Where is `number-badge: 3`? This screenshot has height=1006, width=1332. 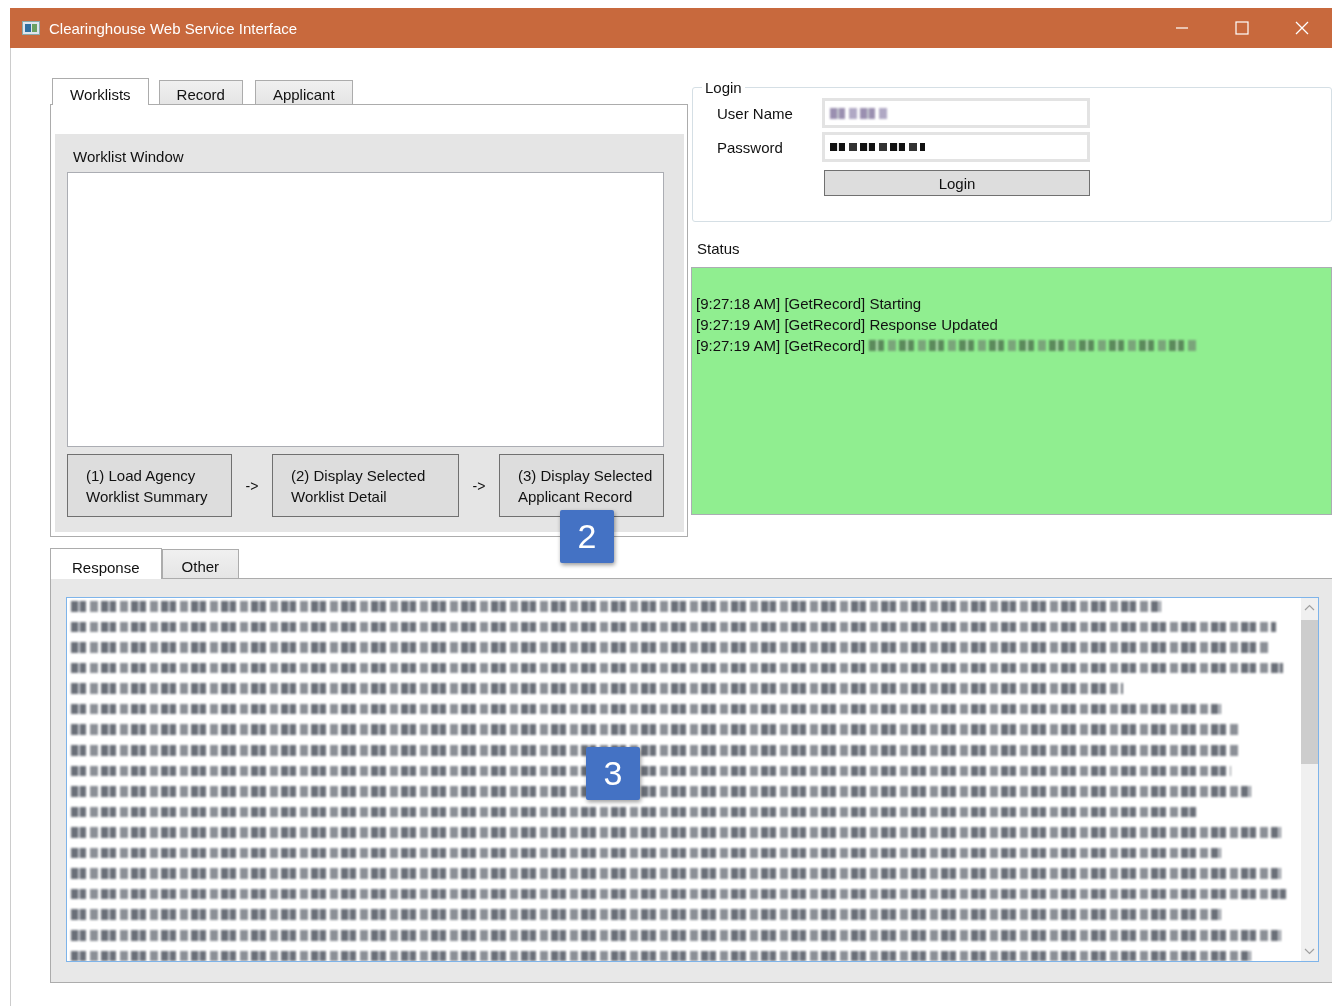
number-badge: 3 is located at coordinates (613, 773).